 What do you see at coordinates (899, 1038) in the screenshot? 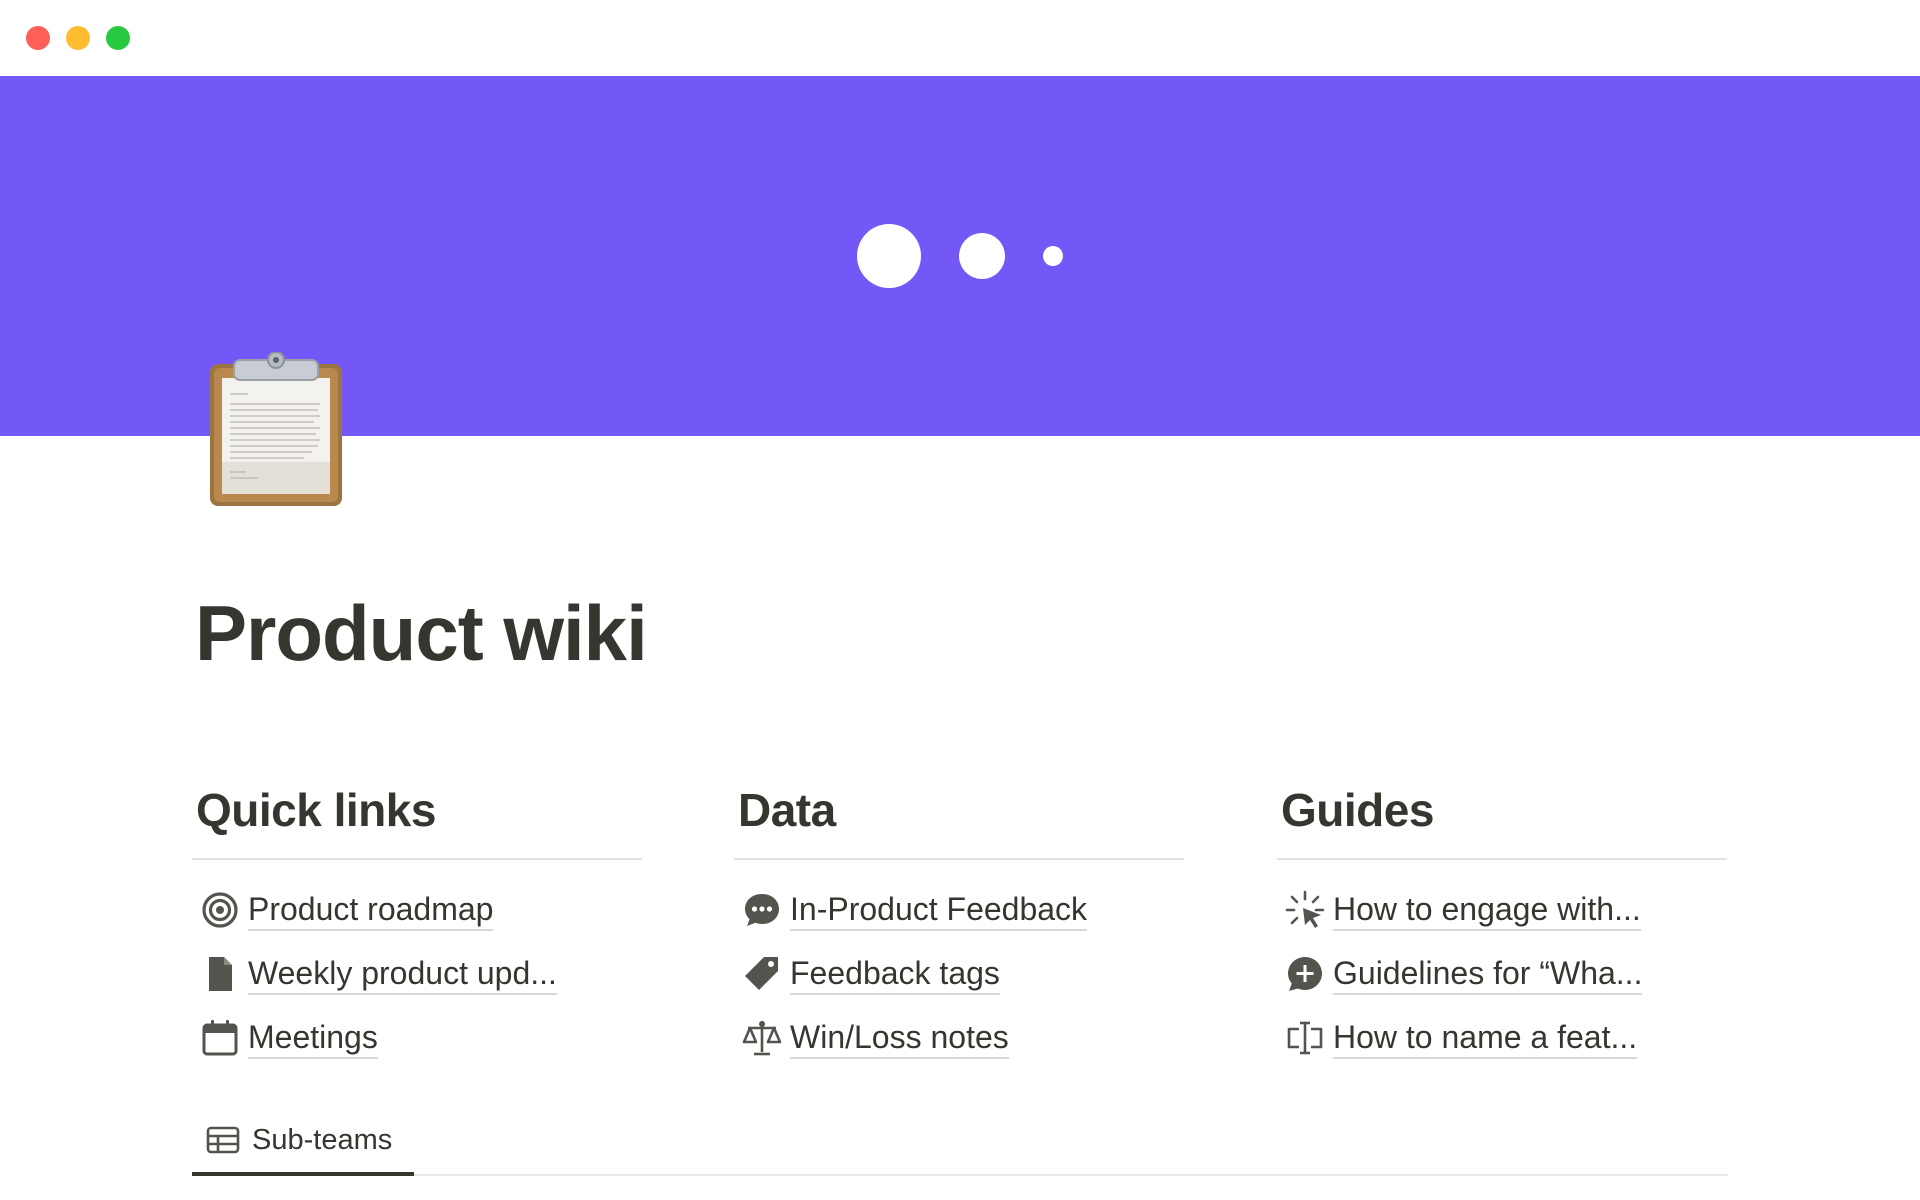
I see `link-label: Win/Loss notes` at bounding box center [899, 1038].